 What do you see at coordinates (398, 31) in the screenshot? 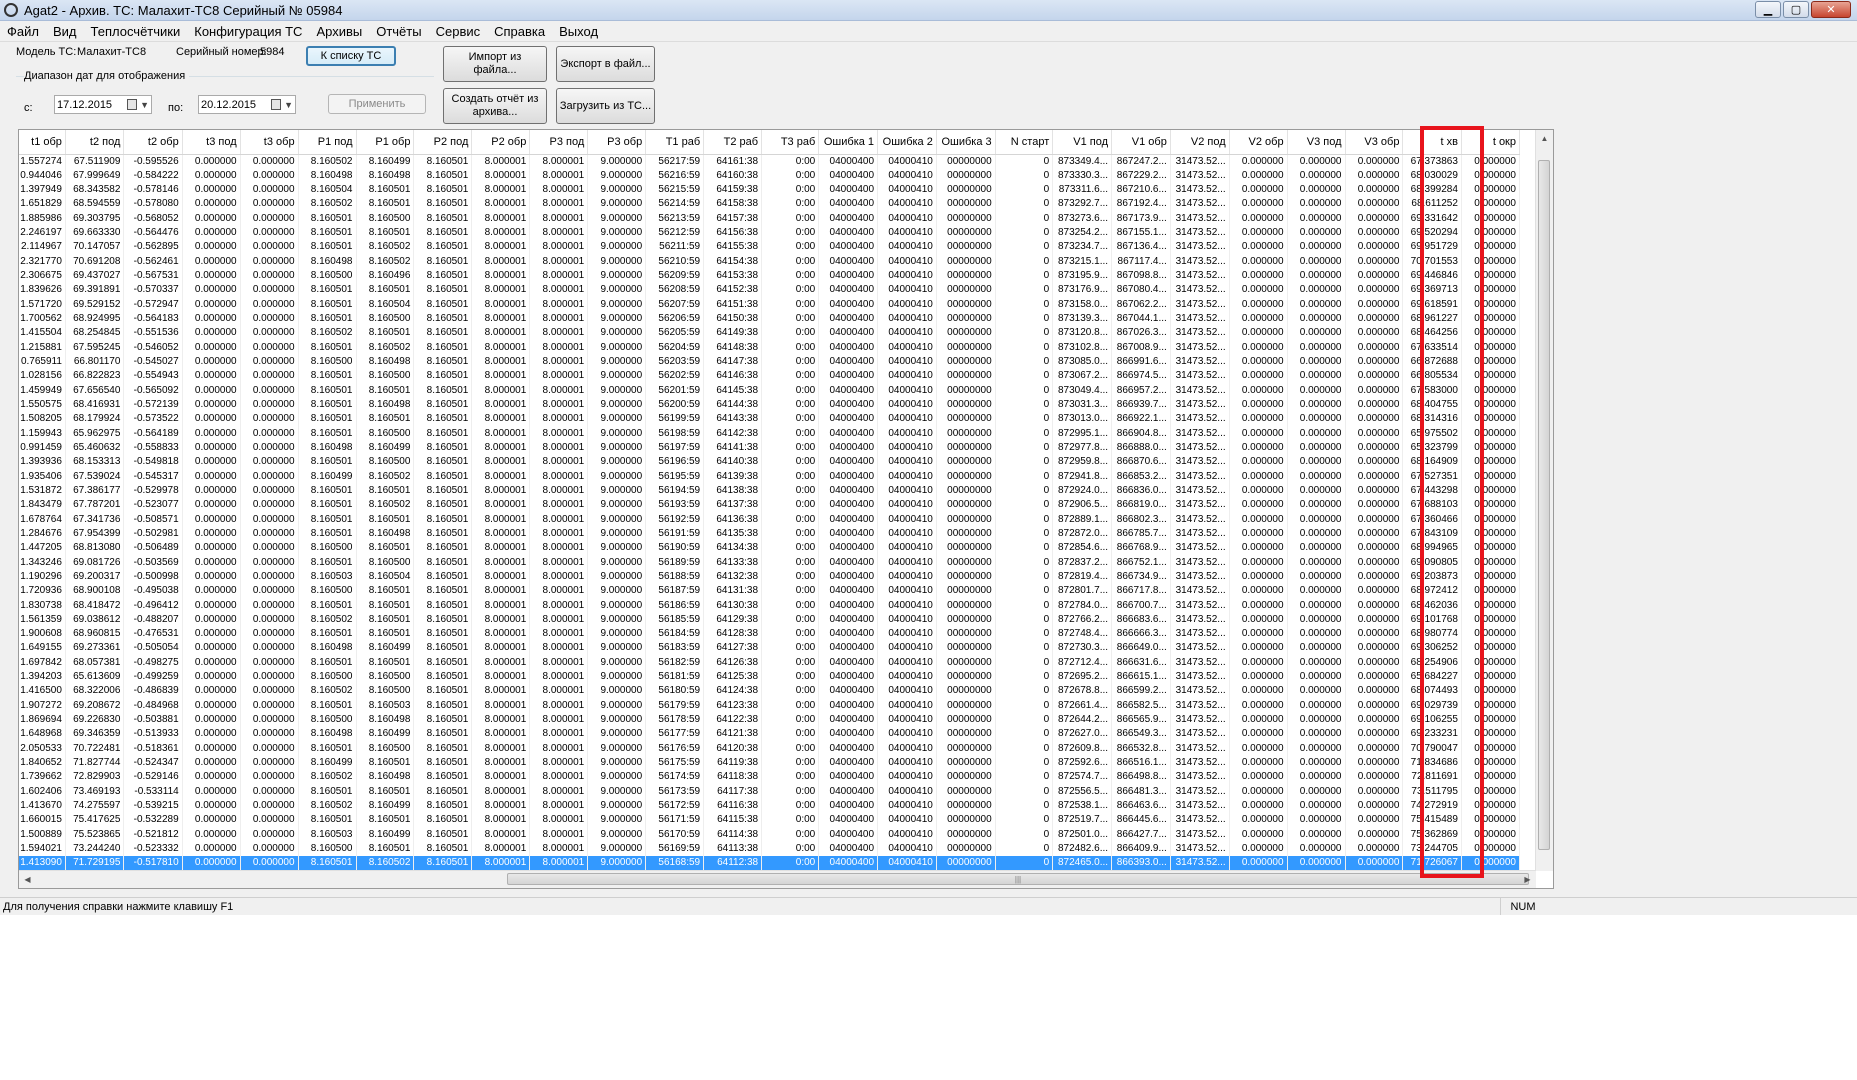
I see `menu-reports: Отчёты` at bounding box center [398, 31].